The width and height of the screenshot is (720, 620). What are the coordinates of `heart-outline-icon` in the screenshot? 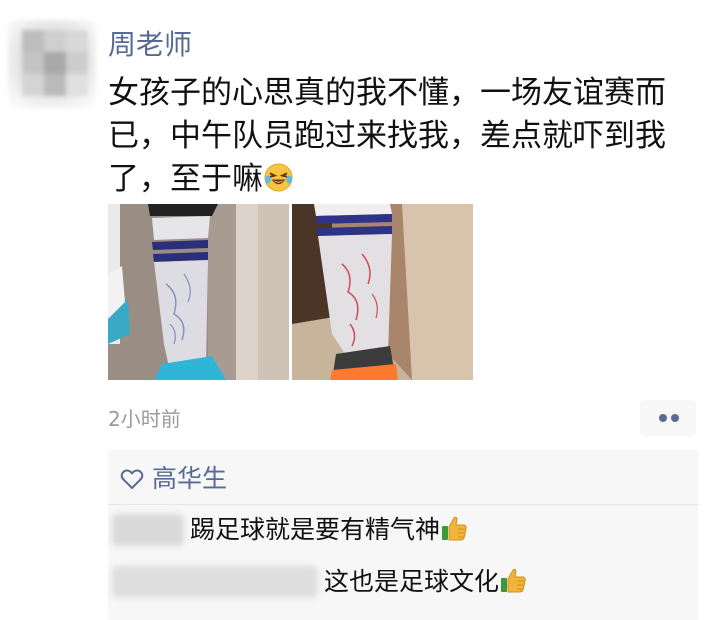 It's located at (132, 479).